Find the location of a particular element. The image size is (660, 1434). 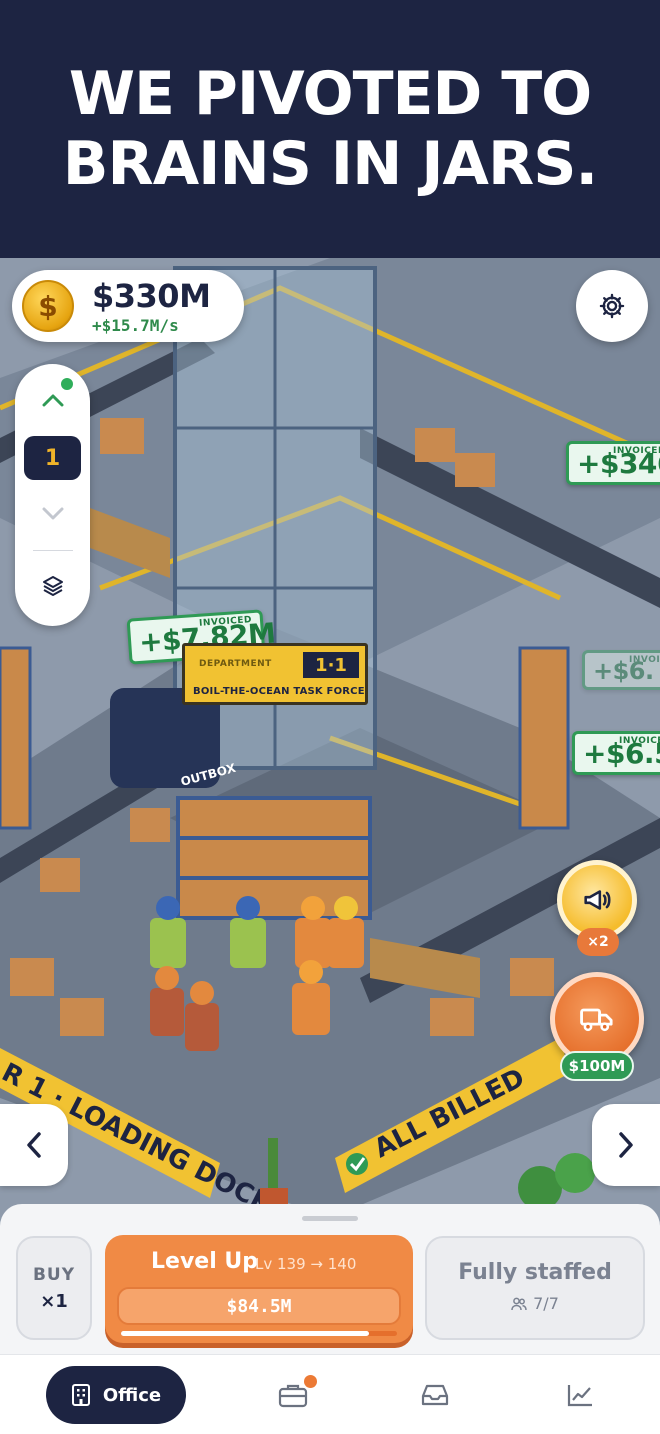

tab-office-label: Office is located at coordinates (132, 1395).